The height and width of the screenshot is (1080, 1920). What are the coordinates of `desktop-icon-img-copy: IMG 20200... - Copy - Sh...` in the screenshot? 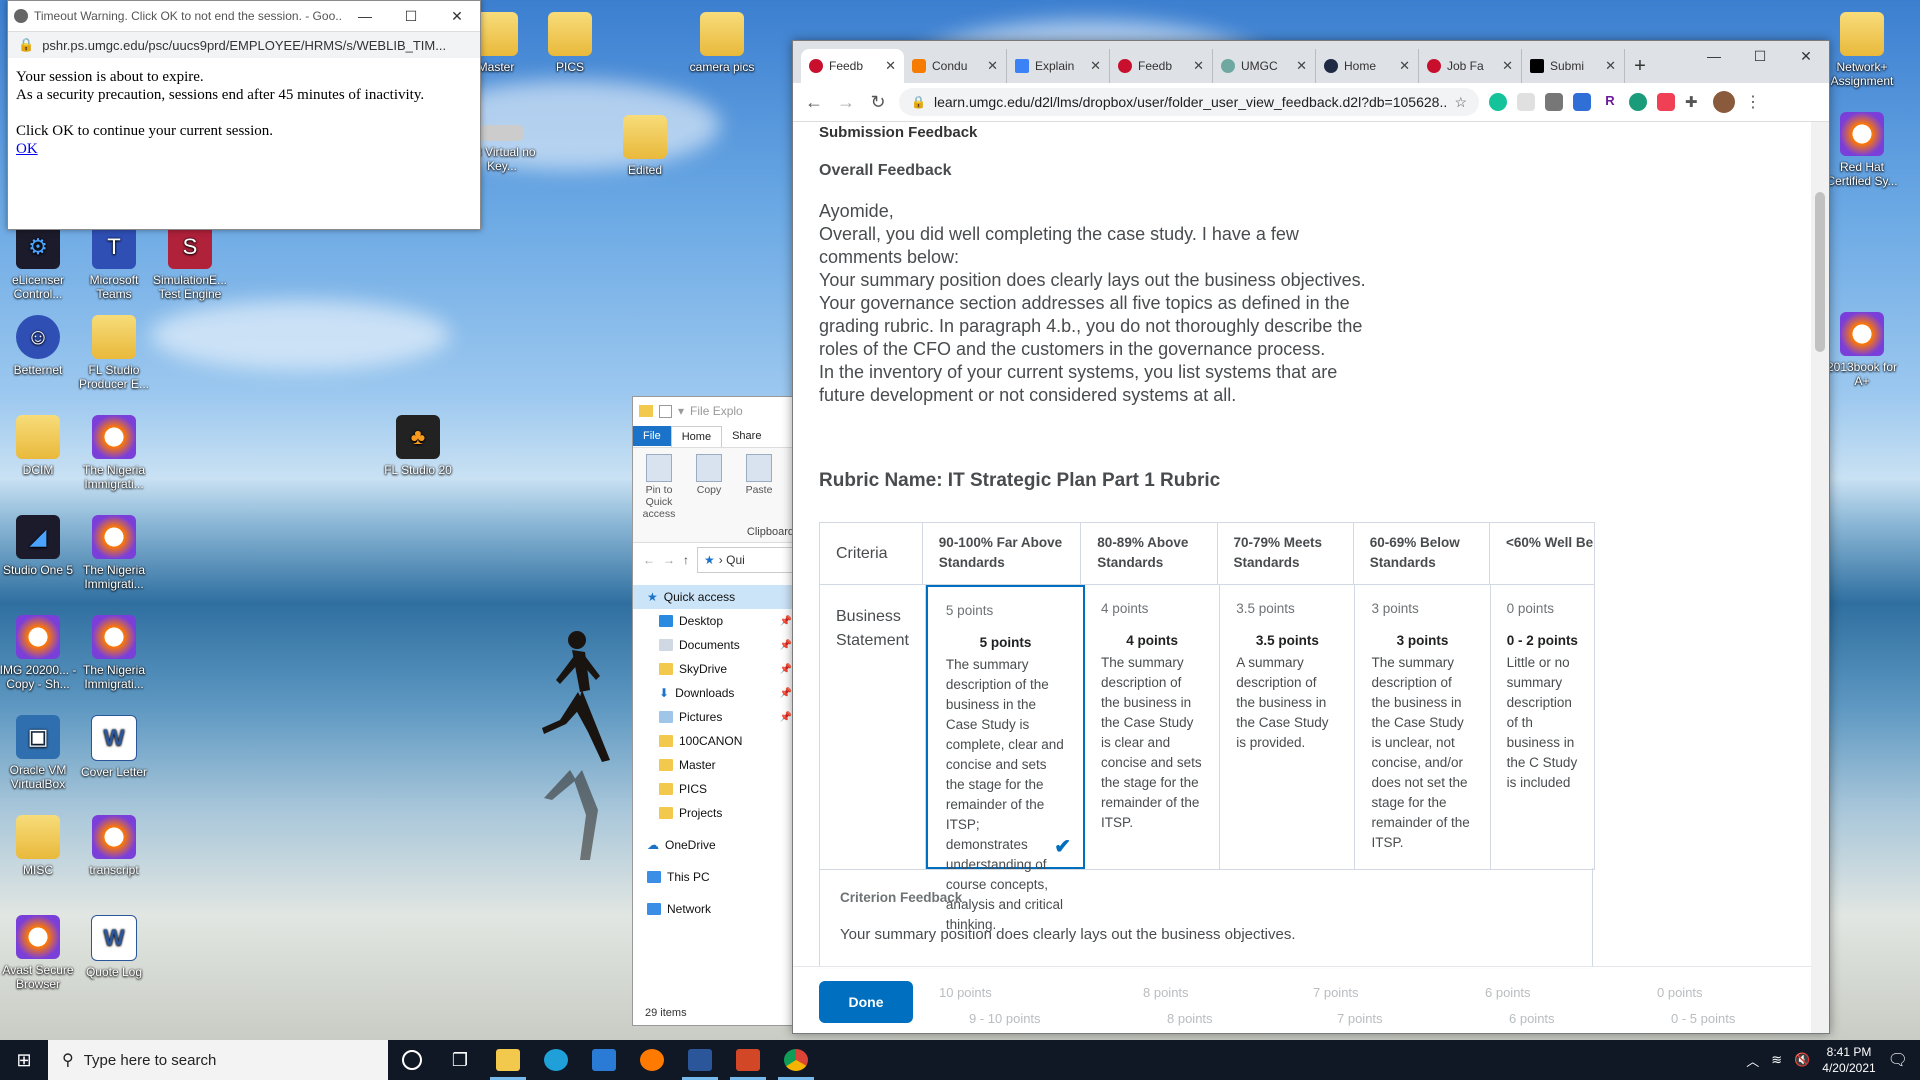 It's located at (39, 653).